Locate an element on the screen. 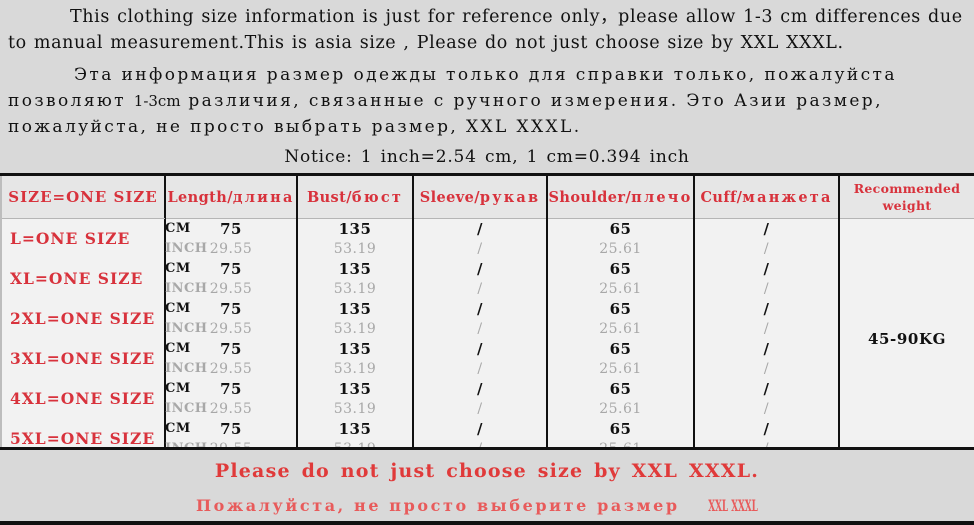 The image size is (974, 525). bottom-rule is located at coordinates (487, 523).